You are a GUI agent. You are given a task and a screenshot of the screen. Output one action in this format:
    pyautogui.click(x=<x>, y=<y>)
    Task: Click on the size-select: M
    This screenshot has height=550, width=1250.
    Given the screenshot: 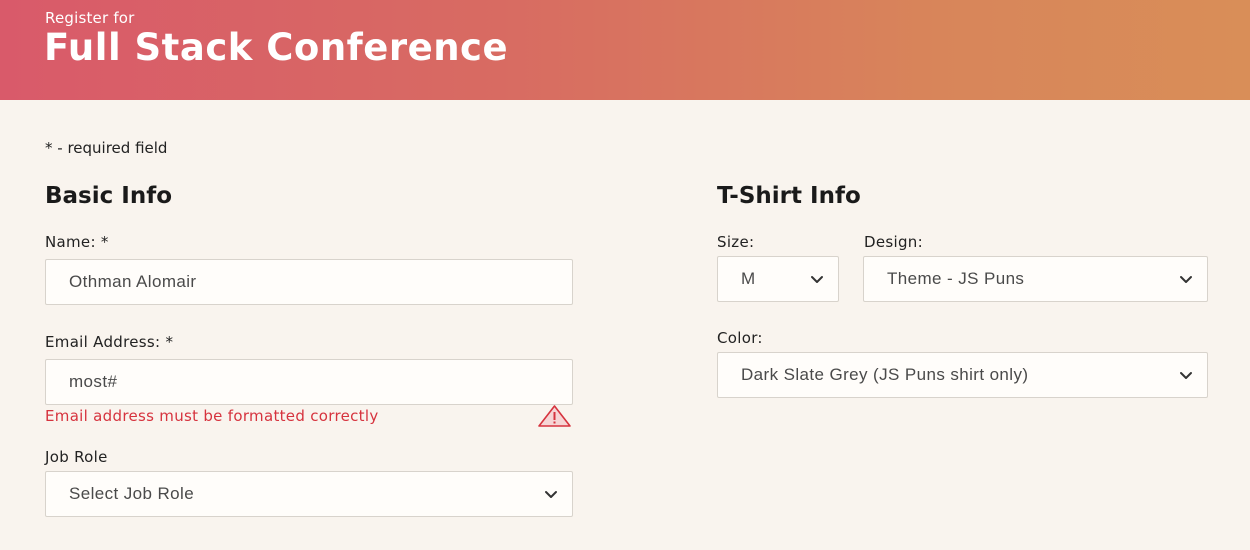 What is the action you would take?
    pyautogui.click(x=778, y=279)
    